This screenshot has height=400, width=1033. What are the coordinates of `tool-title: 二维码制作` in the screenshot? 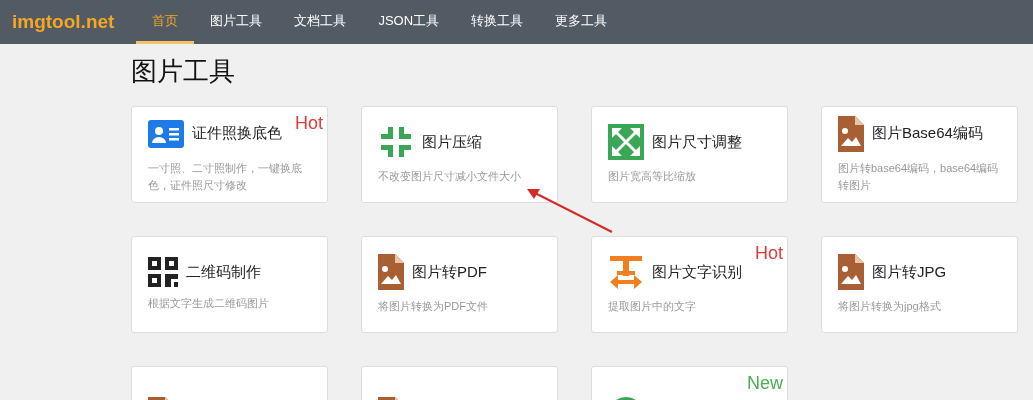 It's located at (223, 272).